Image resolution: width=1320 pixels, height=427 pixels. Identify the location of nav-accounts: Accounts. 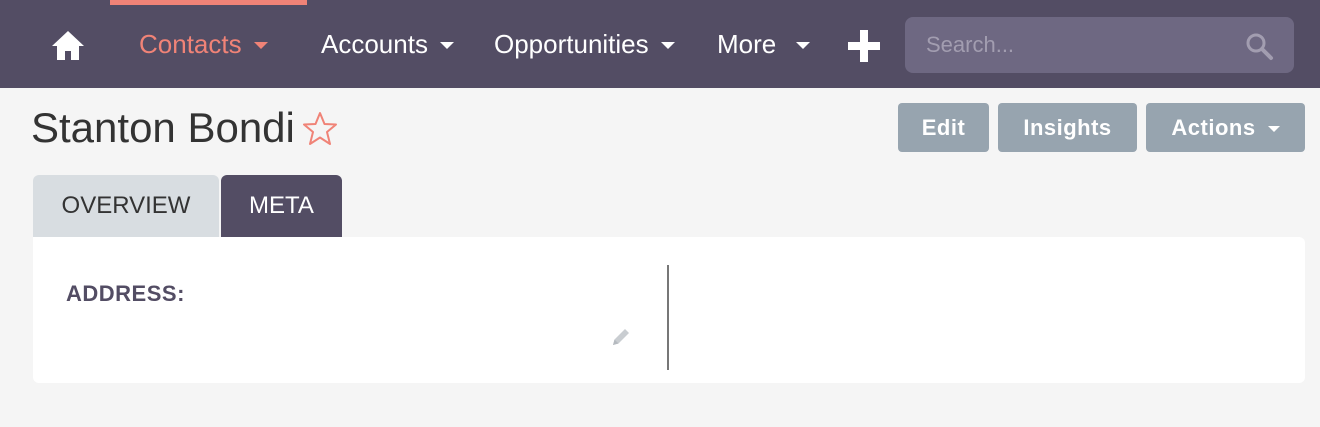
(387, 44).